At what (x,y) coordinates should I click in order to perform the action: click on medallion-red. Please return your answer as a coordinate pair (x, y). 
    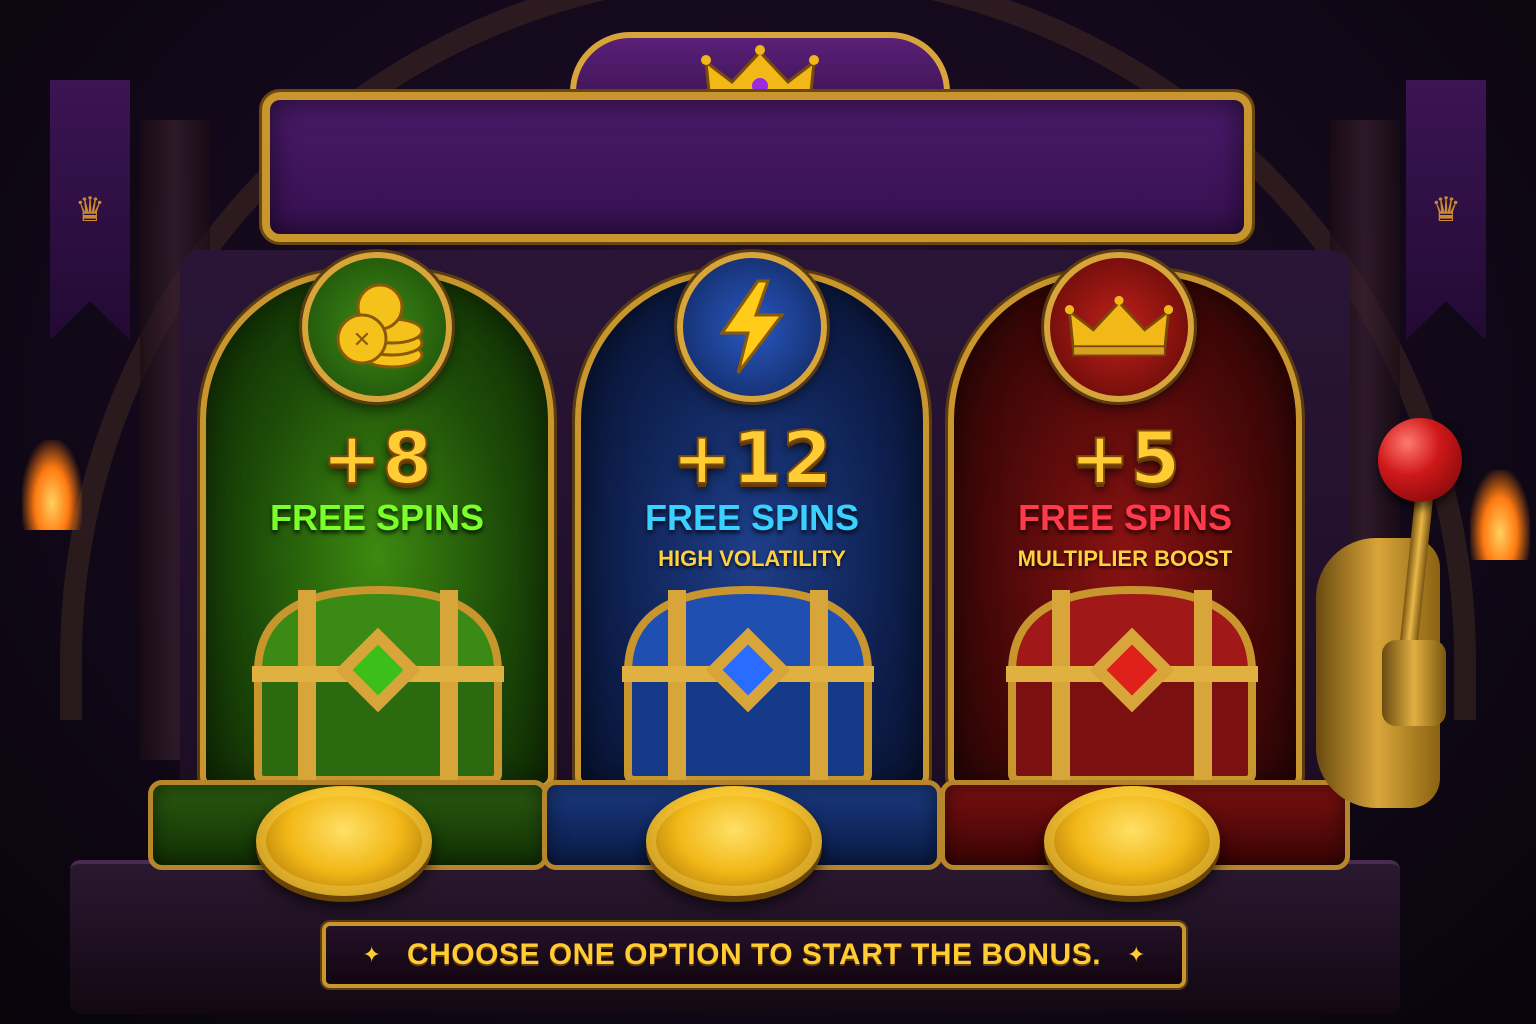
    Looking at the image, I should click on (1119, 327).